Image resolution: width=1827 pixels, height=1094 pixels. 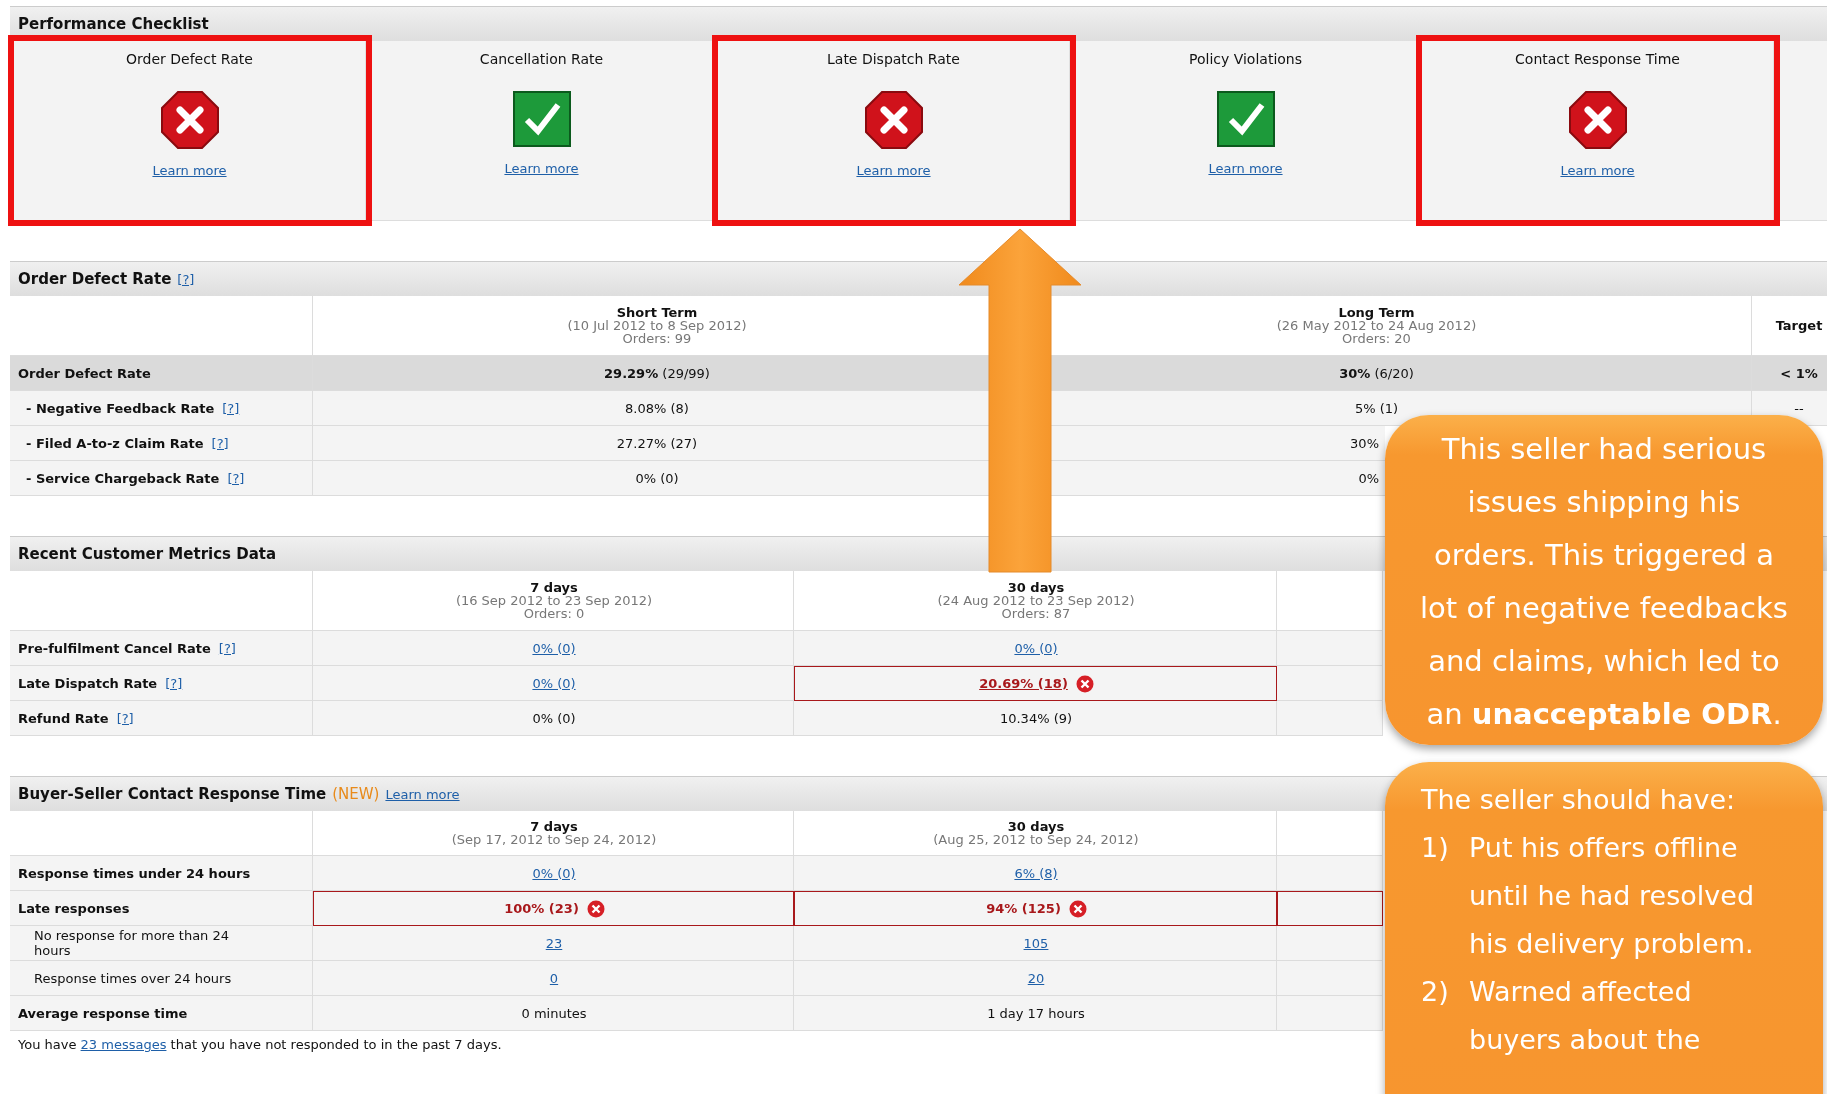 What do you see at coordinates (114, 648) in the screenshot?
I see `row-label: Pre-fulfilment Cancel Rate` at bounding box center [114, 648].